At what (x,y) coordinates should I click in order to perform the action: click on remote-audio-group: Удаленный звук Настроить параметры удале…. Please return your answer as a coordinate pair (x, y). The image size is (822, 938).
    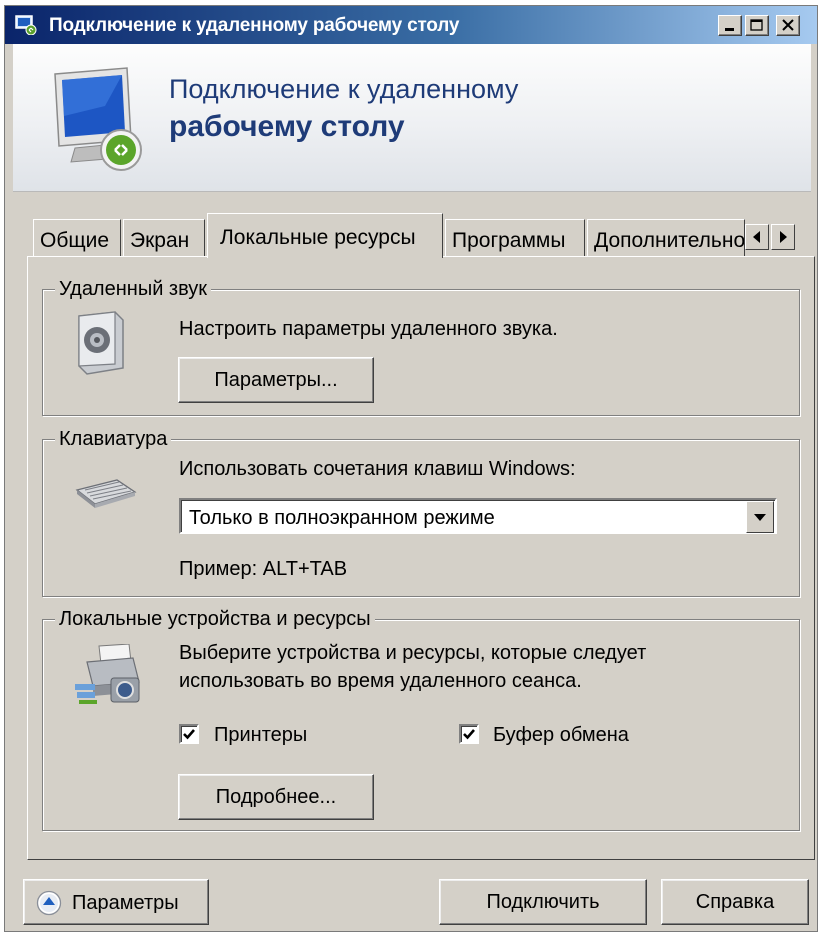
    Looking at the image, I should click on (421, 347).